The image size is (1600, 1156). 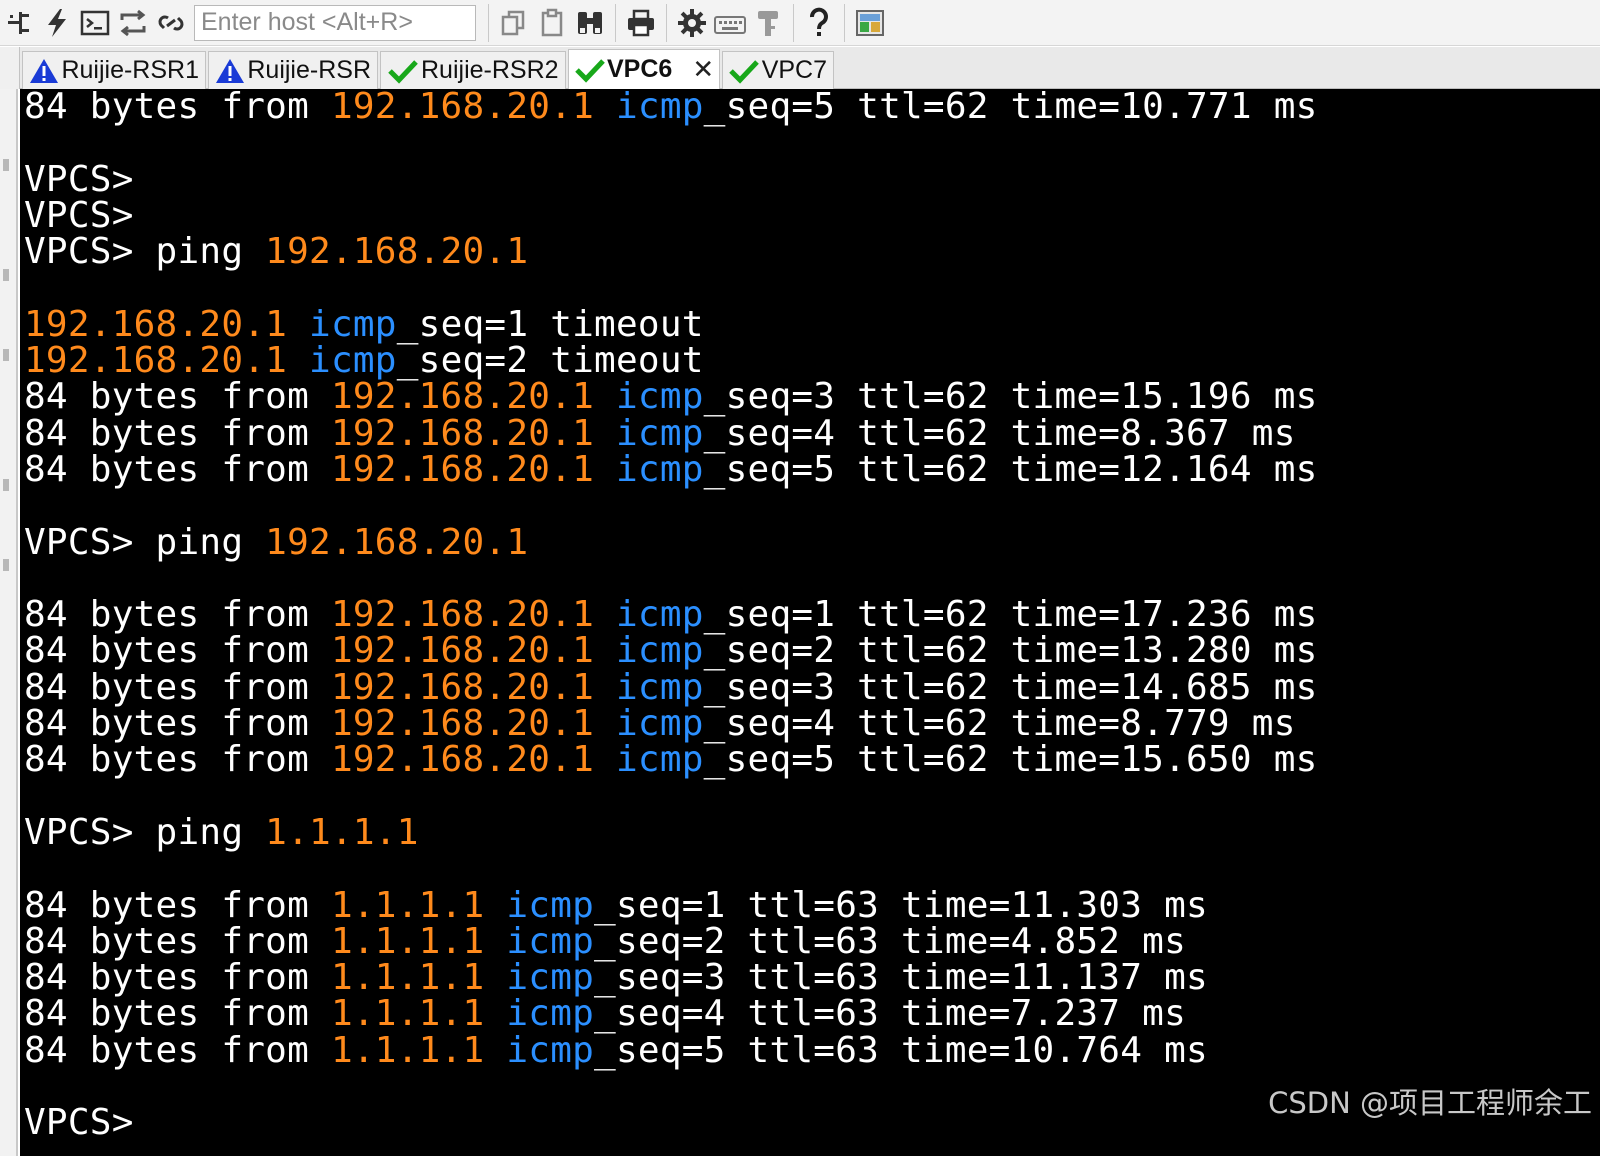 What do you see at coordinates (133, 23) in the screenshot?
I see `reconnect-icon` at bounding box center [133, 23].